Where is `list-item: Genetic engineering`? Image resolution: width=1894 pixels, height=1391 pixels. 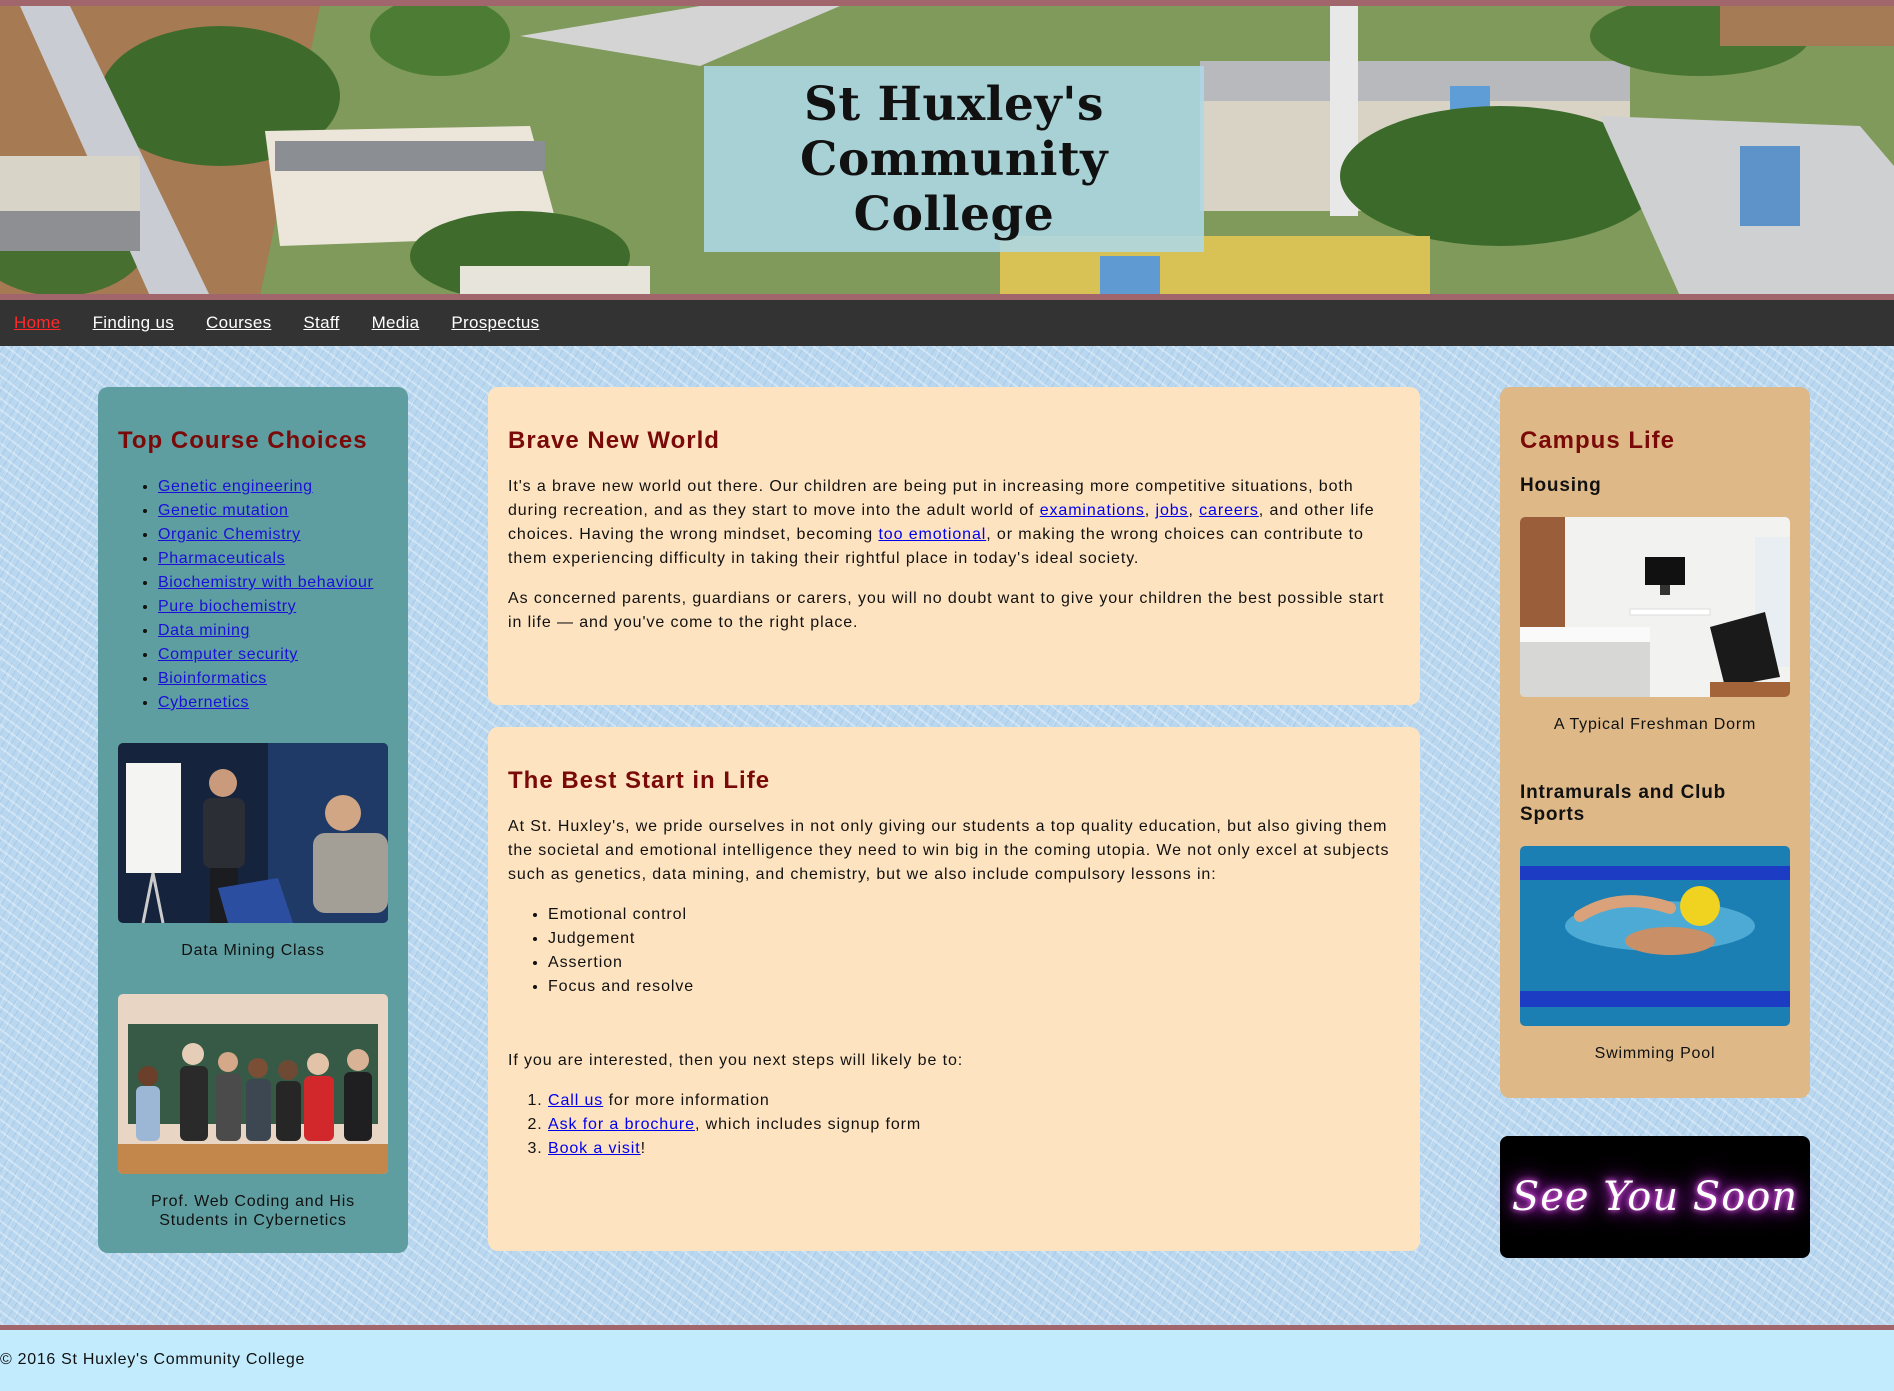 list-item: Genetic engineering is located at coordinates (273, 487).